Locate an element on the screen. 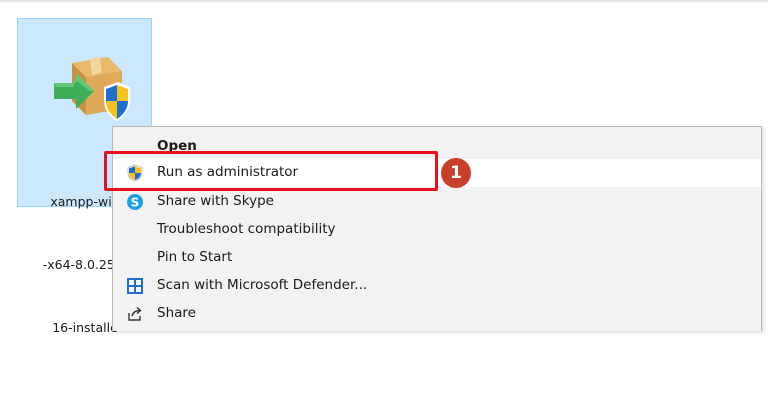 This screenshot has height=404, width=768. menu-item-label: Share with Skype is located at coordinates (215, 201).